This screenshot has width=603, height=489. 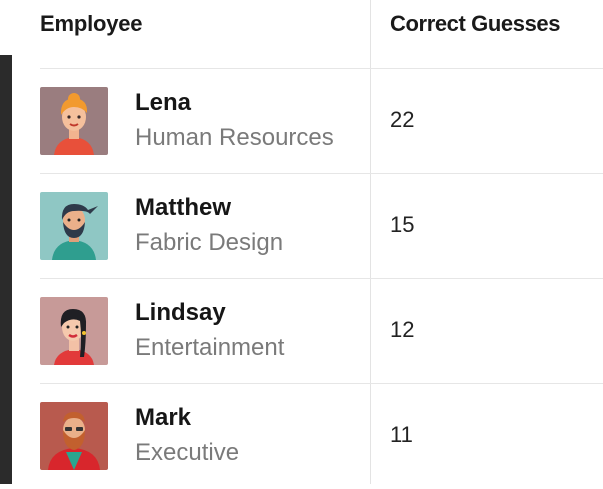 What do you see at coordinates (163, 102) in the screenshot?
I see `employee-name: Lena` at bounding box center [163, 102].